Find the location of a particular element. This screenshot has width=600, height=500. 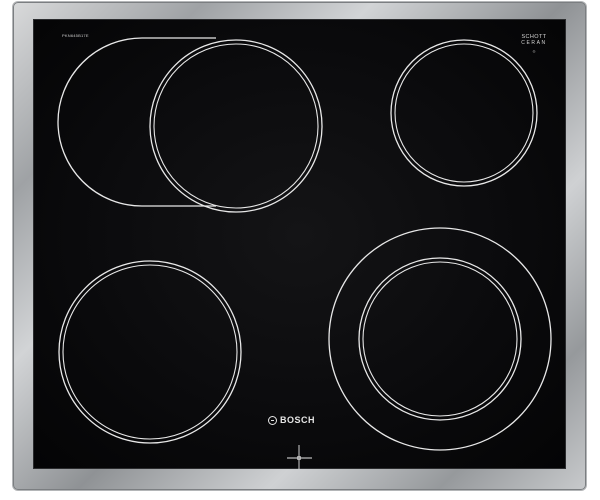

bosch-armature-logo-icon is located at coordinates (272, 420).